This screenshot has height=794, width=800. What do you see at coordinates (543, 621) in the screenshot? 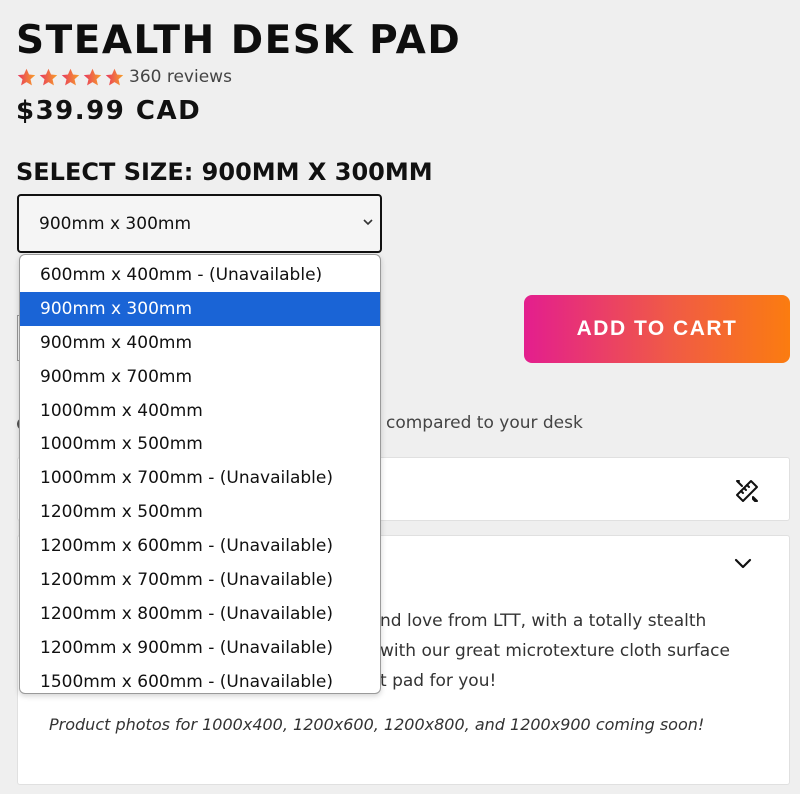
I see `description-text: nd love from LTT, with a totally stealth` at bounding box center [543, 621].